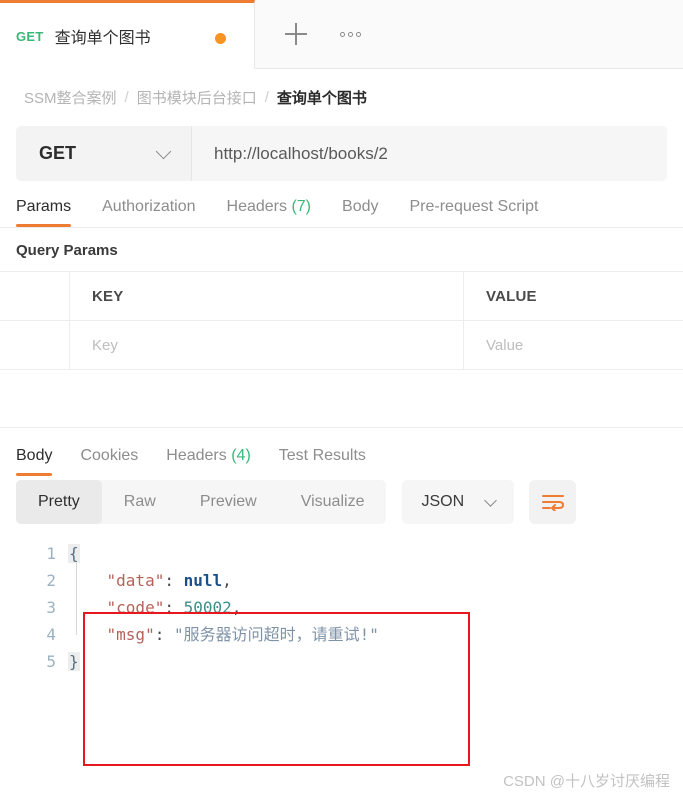  I want to click on json-value-msg: "服务器访问超时，请重试!", so click(276, 634).